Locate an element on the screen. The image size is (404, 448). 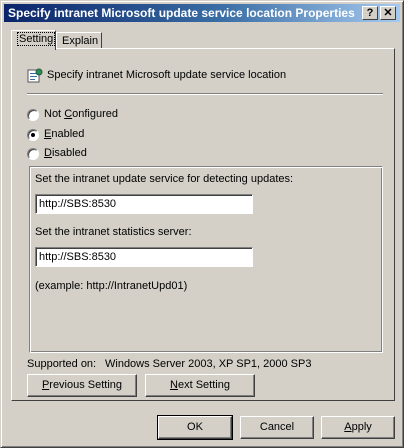
tab-setting: Setting is located at coordinates (33, 40).